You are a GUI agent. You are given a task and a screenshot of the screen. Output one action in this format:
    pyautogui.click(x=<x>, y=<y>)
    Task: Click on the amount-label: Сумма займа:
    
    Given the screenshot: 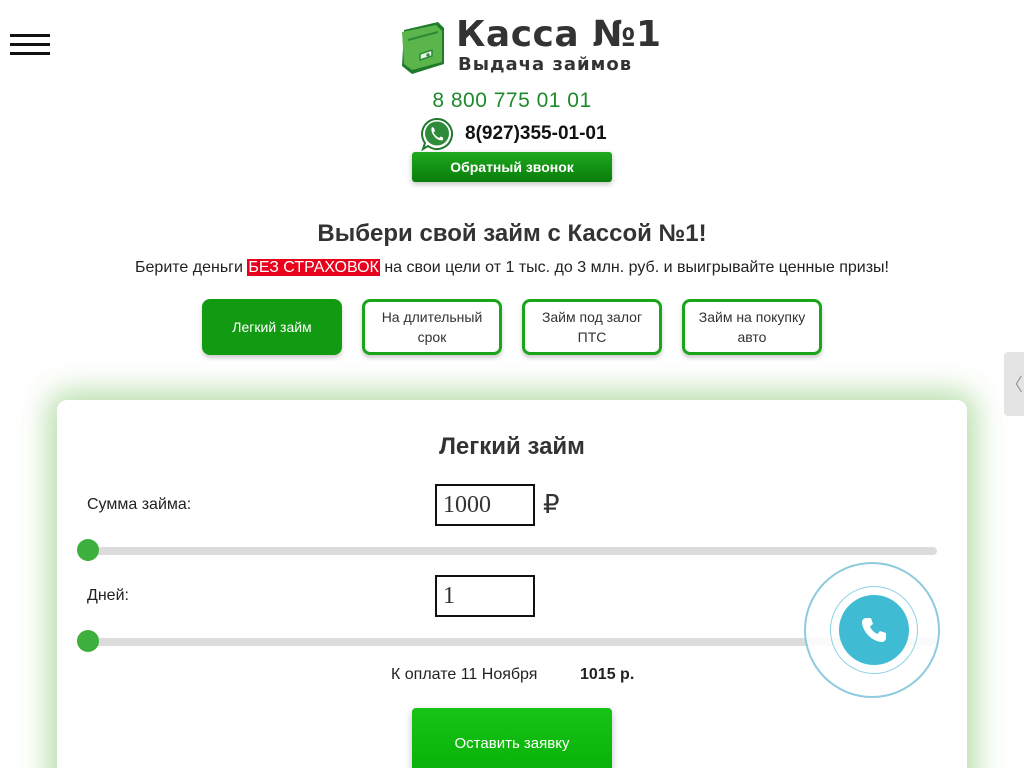 What is the action you would take?
    pyautogui.click(x=139, y=504)
    